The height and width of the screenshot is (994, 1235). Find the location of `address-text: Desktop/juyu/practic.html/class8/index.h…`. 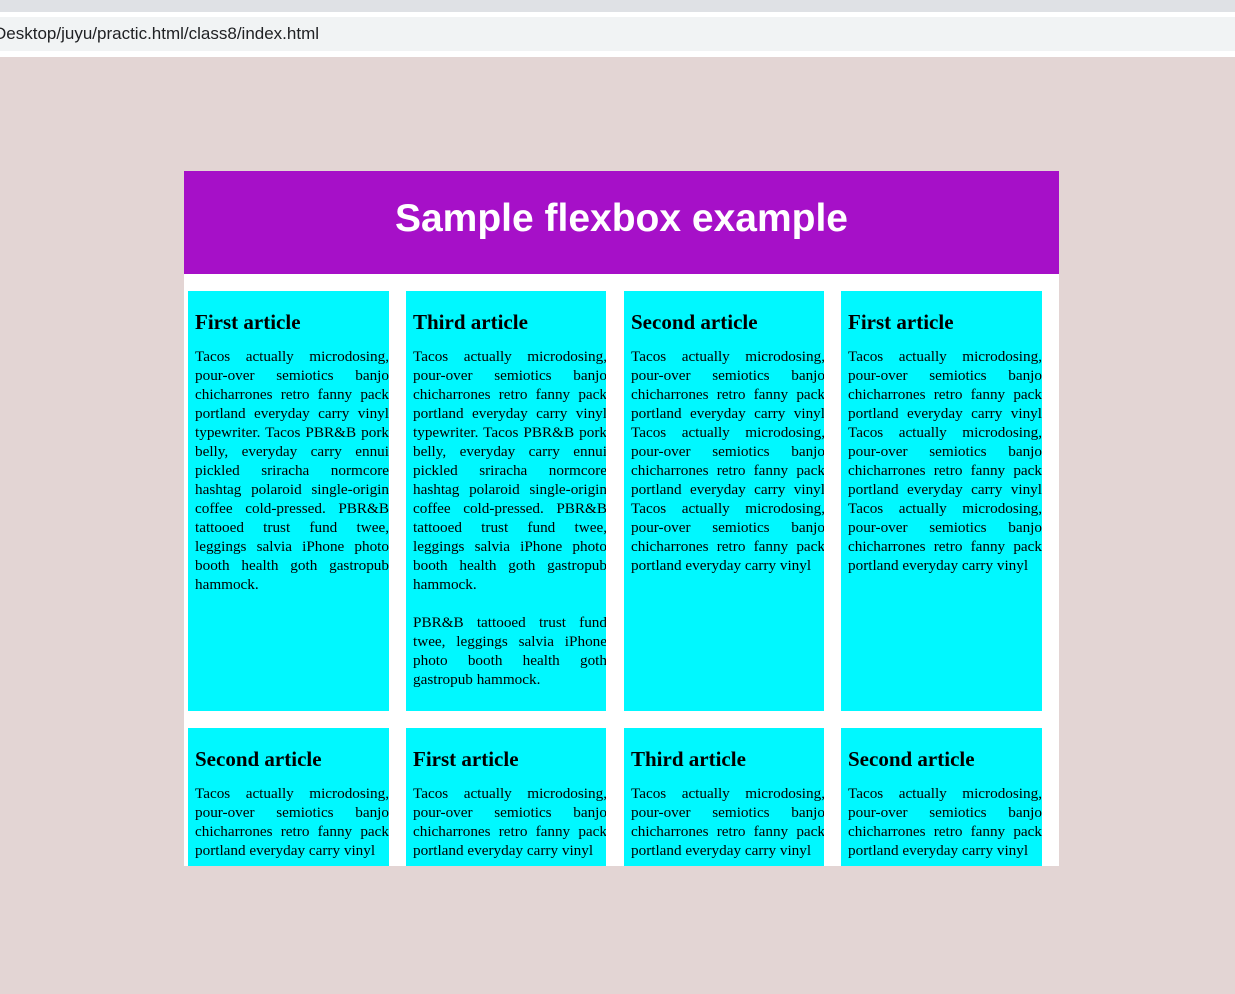

address-text: Desktop/juyu/practic.html/class8/index.h… is located at coordinates (159, 34).